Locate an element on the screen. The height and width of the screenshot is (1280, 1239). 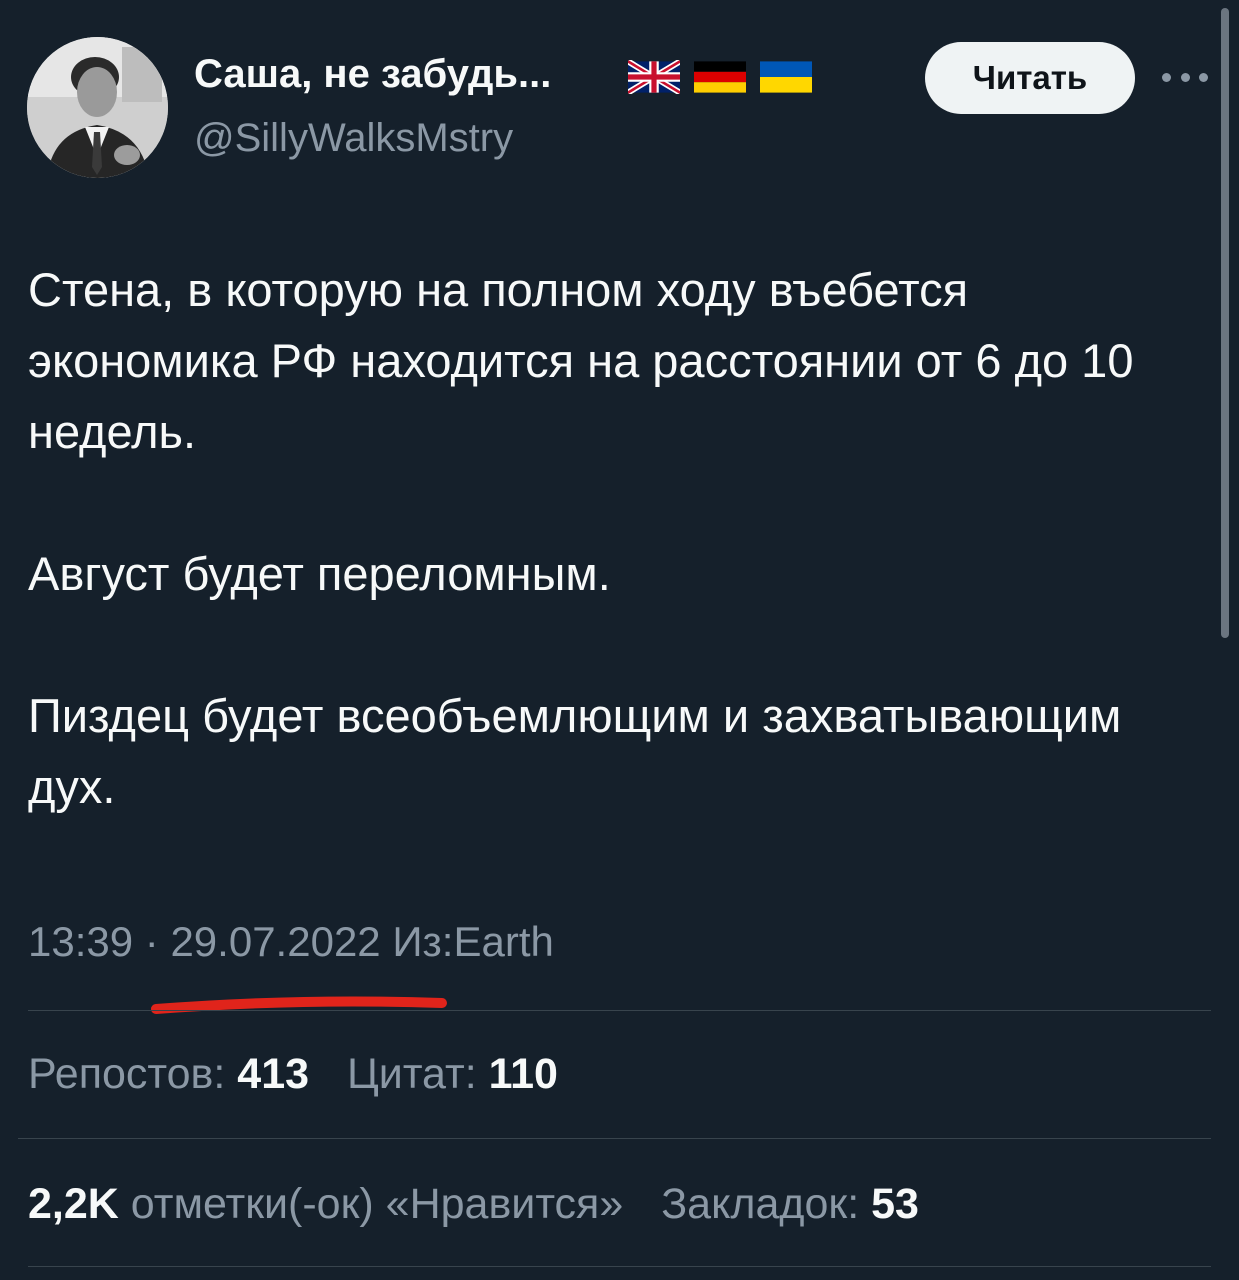
author-handle: @SillyWalksMstry is located at coordinates (353, 138).